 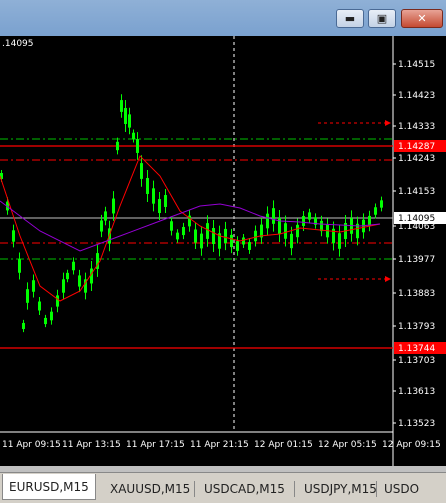 I want to click on close-button: ✕, so click(x=422, y=18).